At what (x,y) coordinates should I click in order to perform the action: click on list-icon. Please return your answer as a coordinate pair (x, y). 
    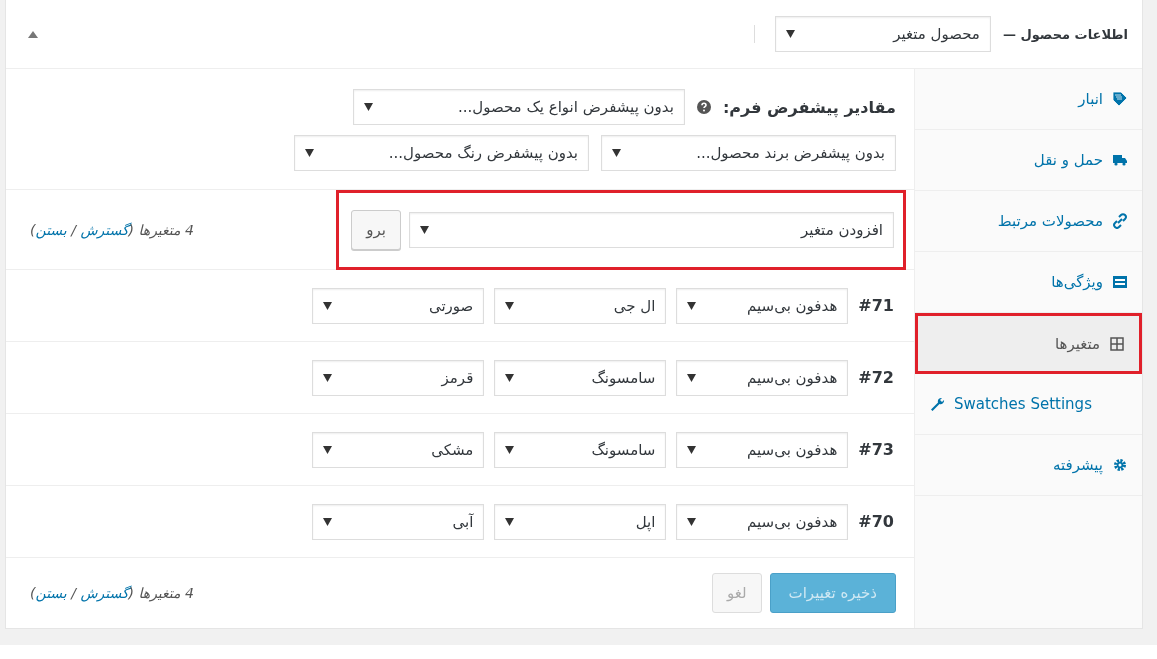
    Looking at the image, I should click on (1120, 282).